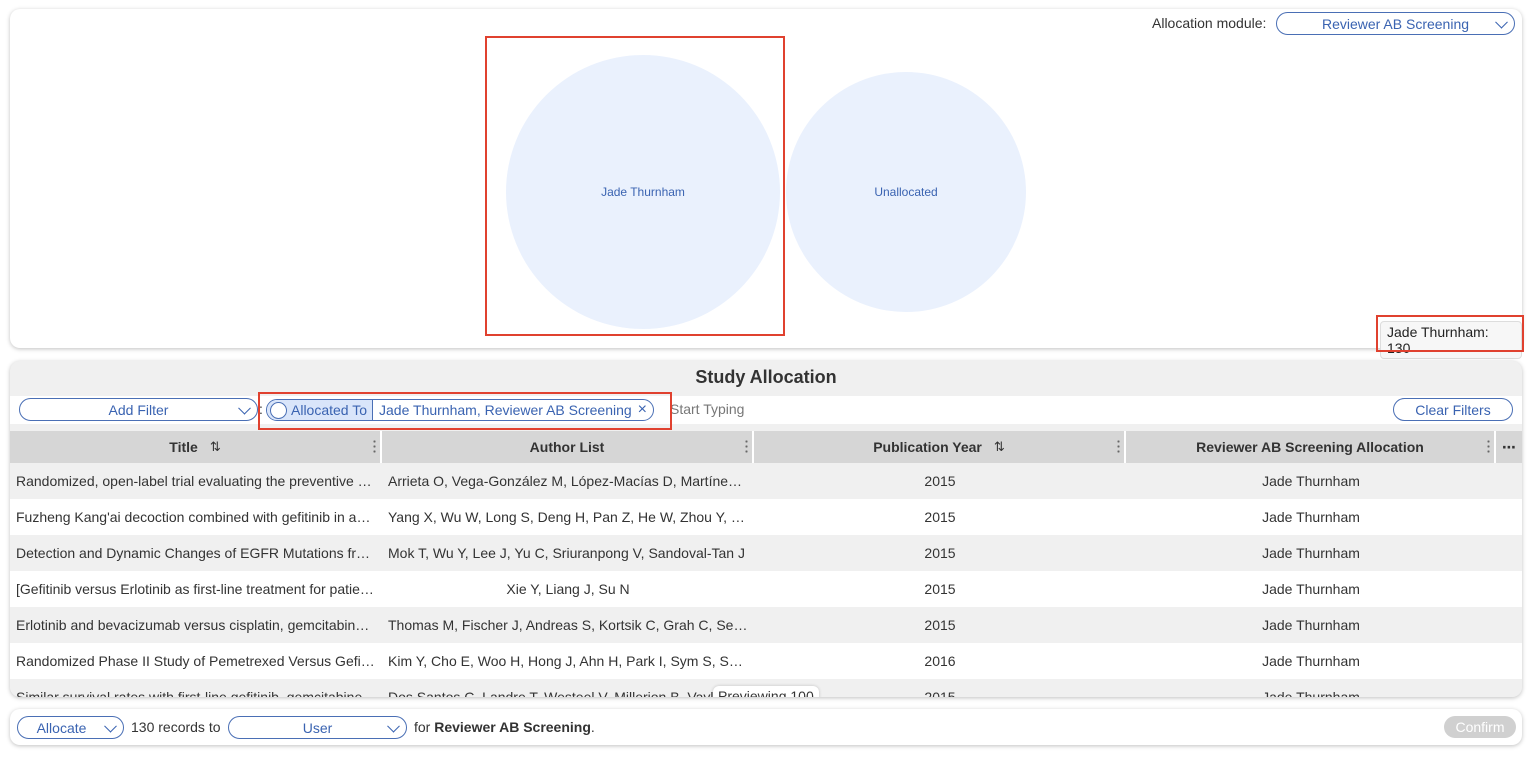 This screenshot has width=1536, height=759. I want to click on target-select-value: User, so click(317, 727).